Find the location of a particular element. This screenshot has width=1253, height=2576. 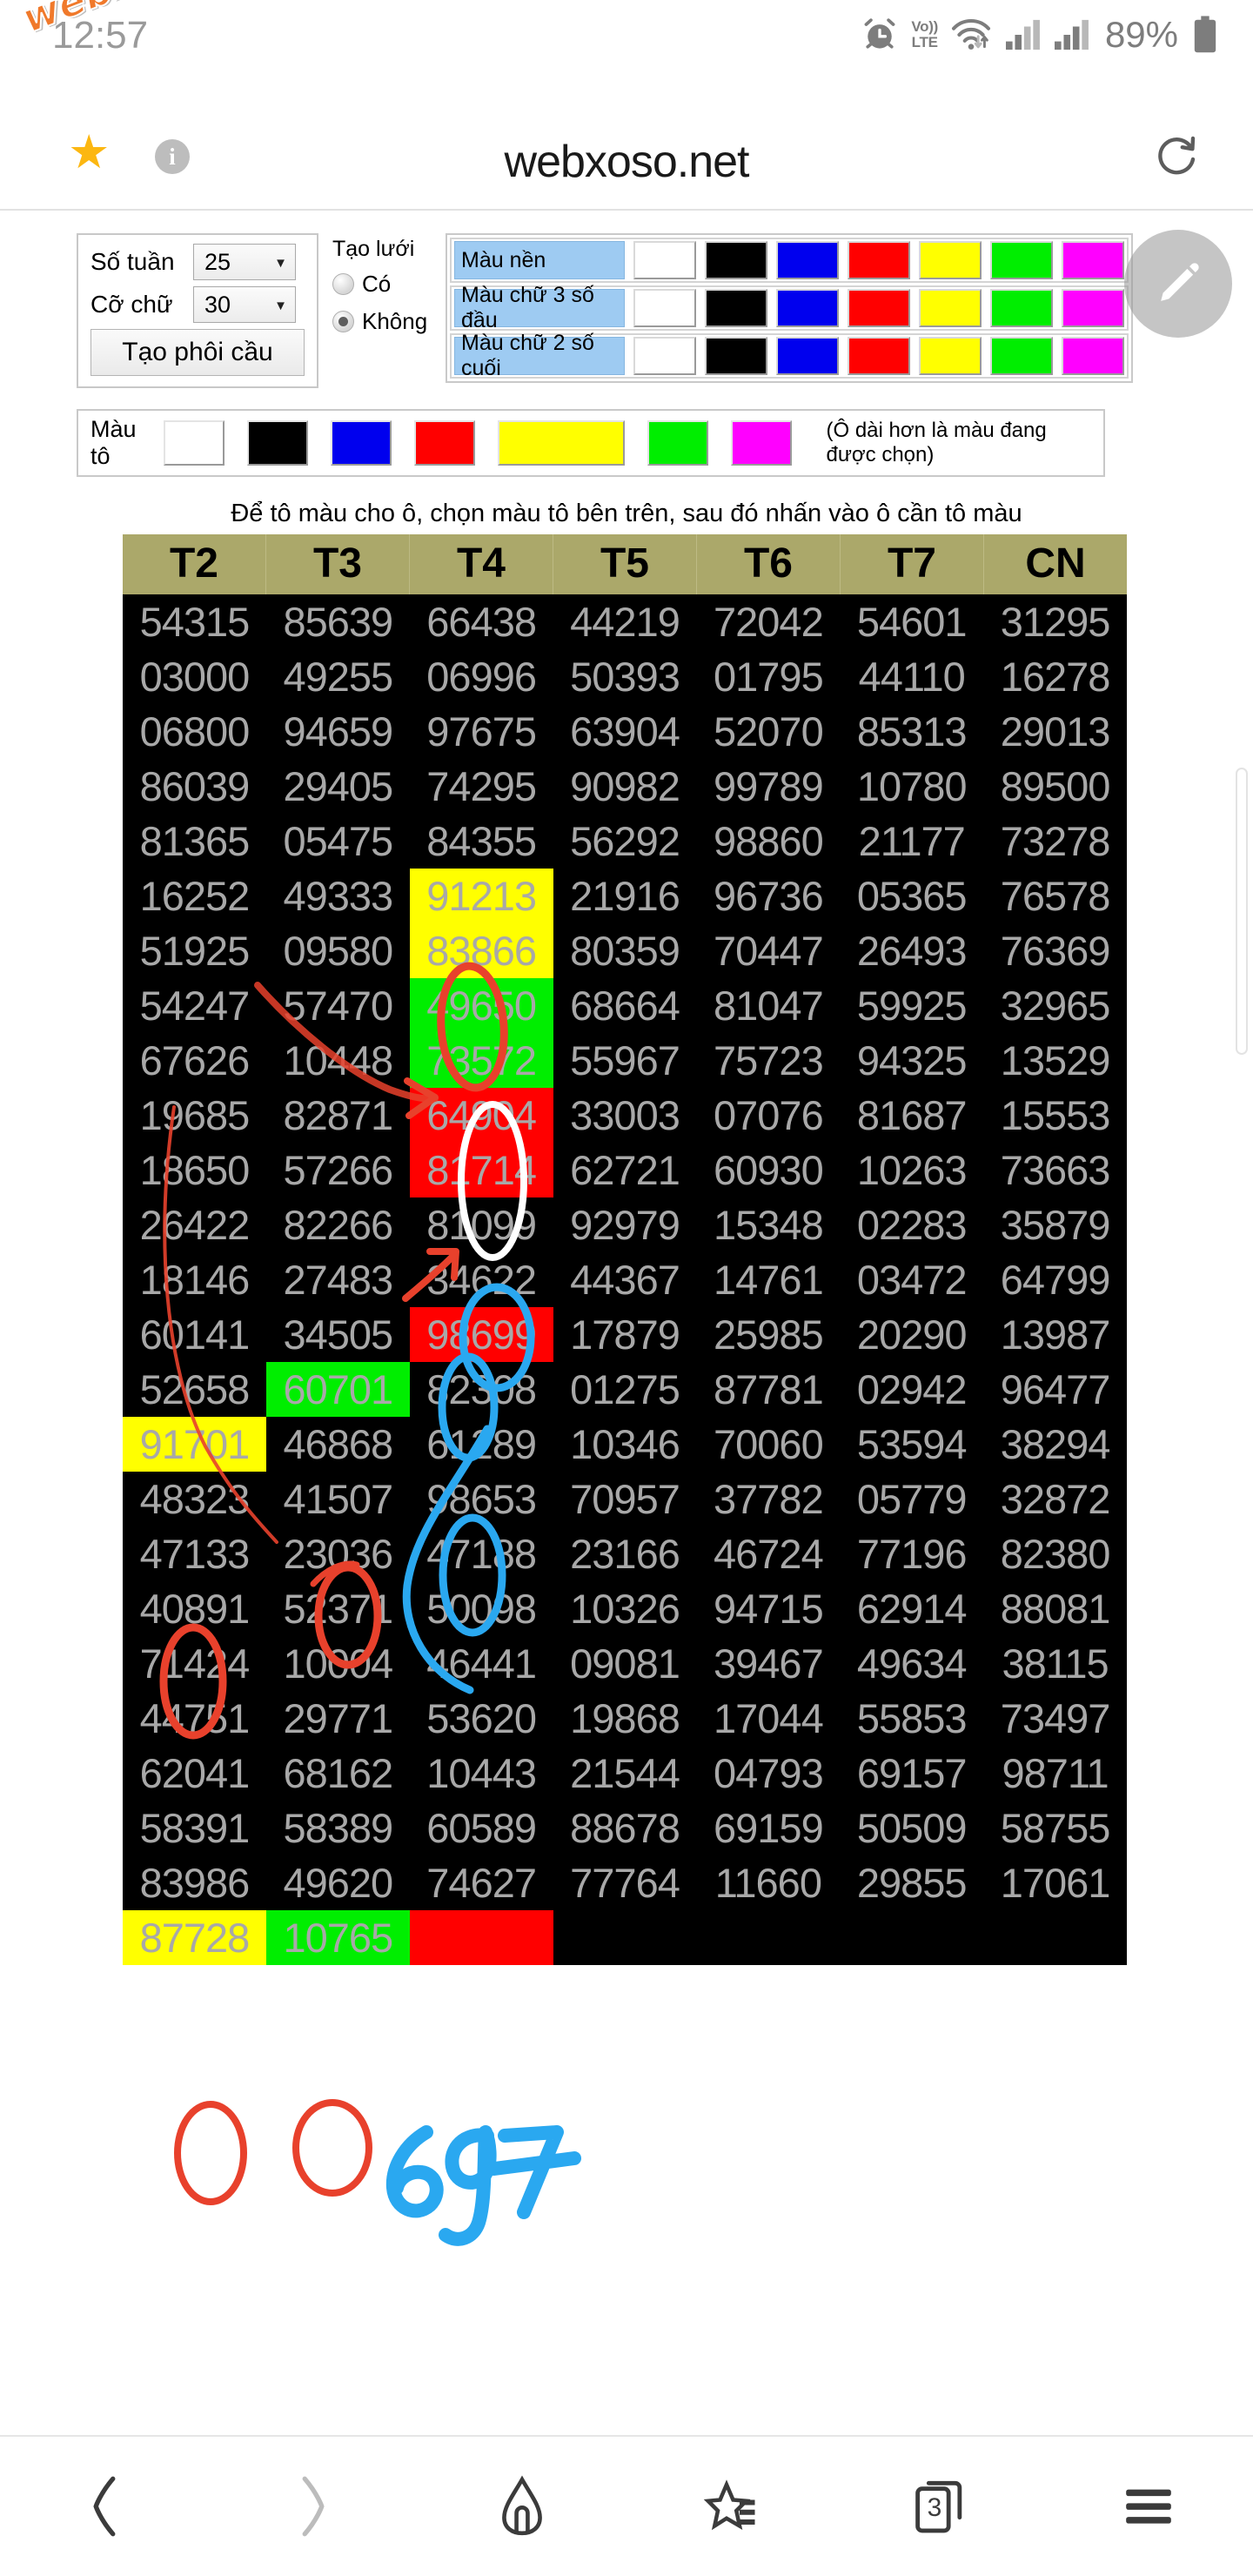

table-cell: 18650 is located at coordinates (194, 1170).